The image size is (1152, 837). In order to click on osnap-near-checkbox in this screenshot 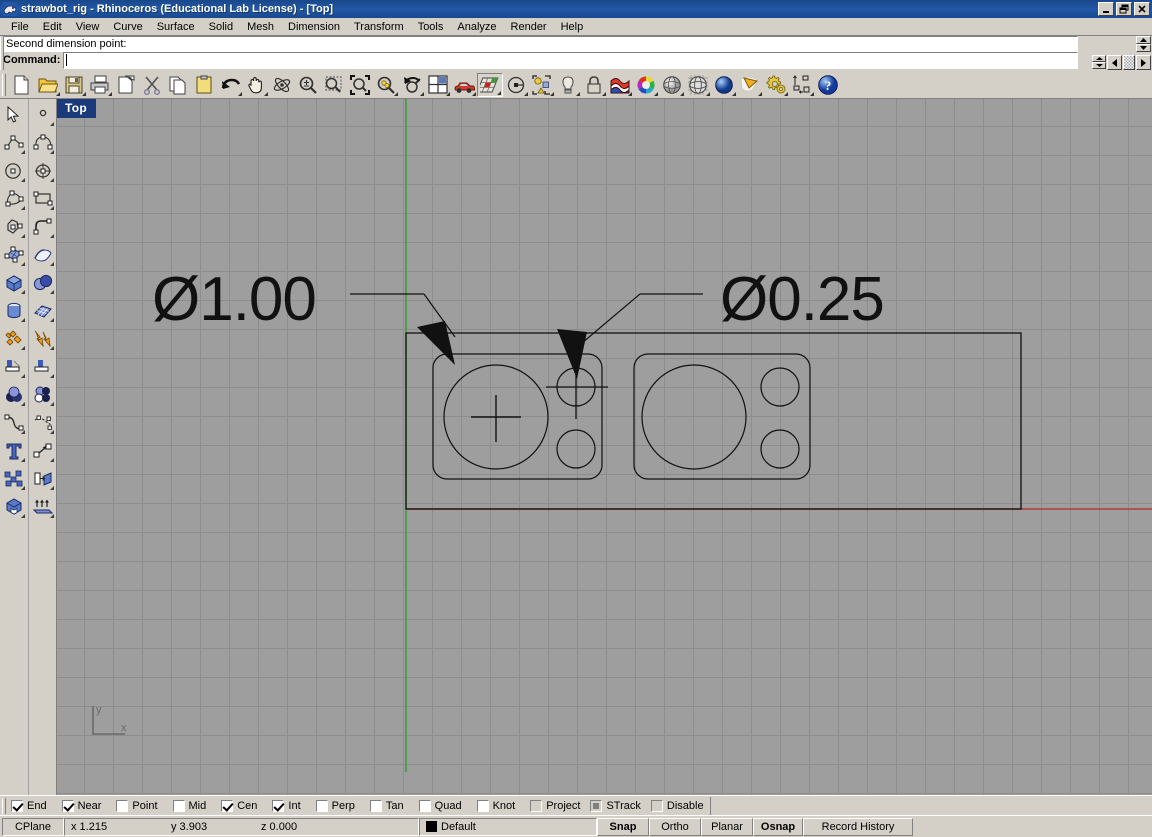, I will do `click(67, 805)`.